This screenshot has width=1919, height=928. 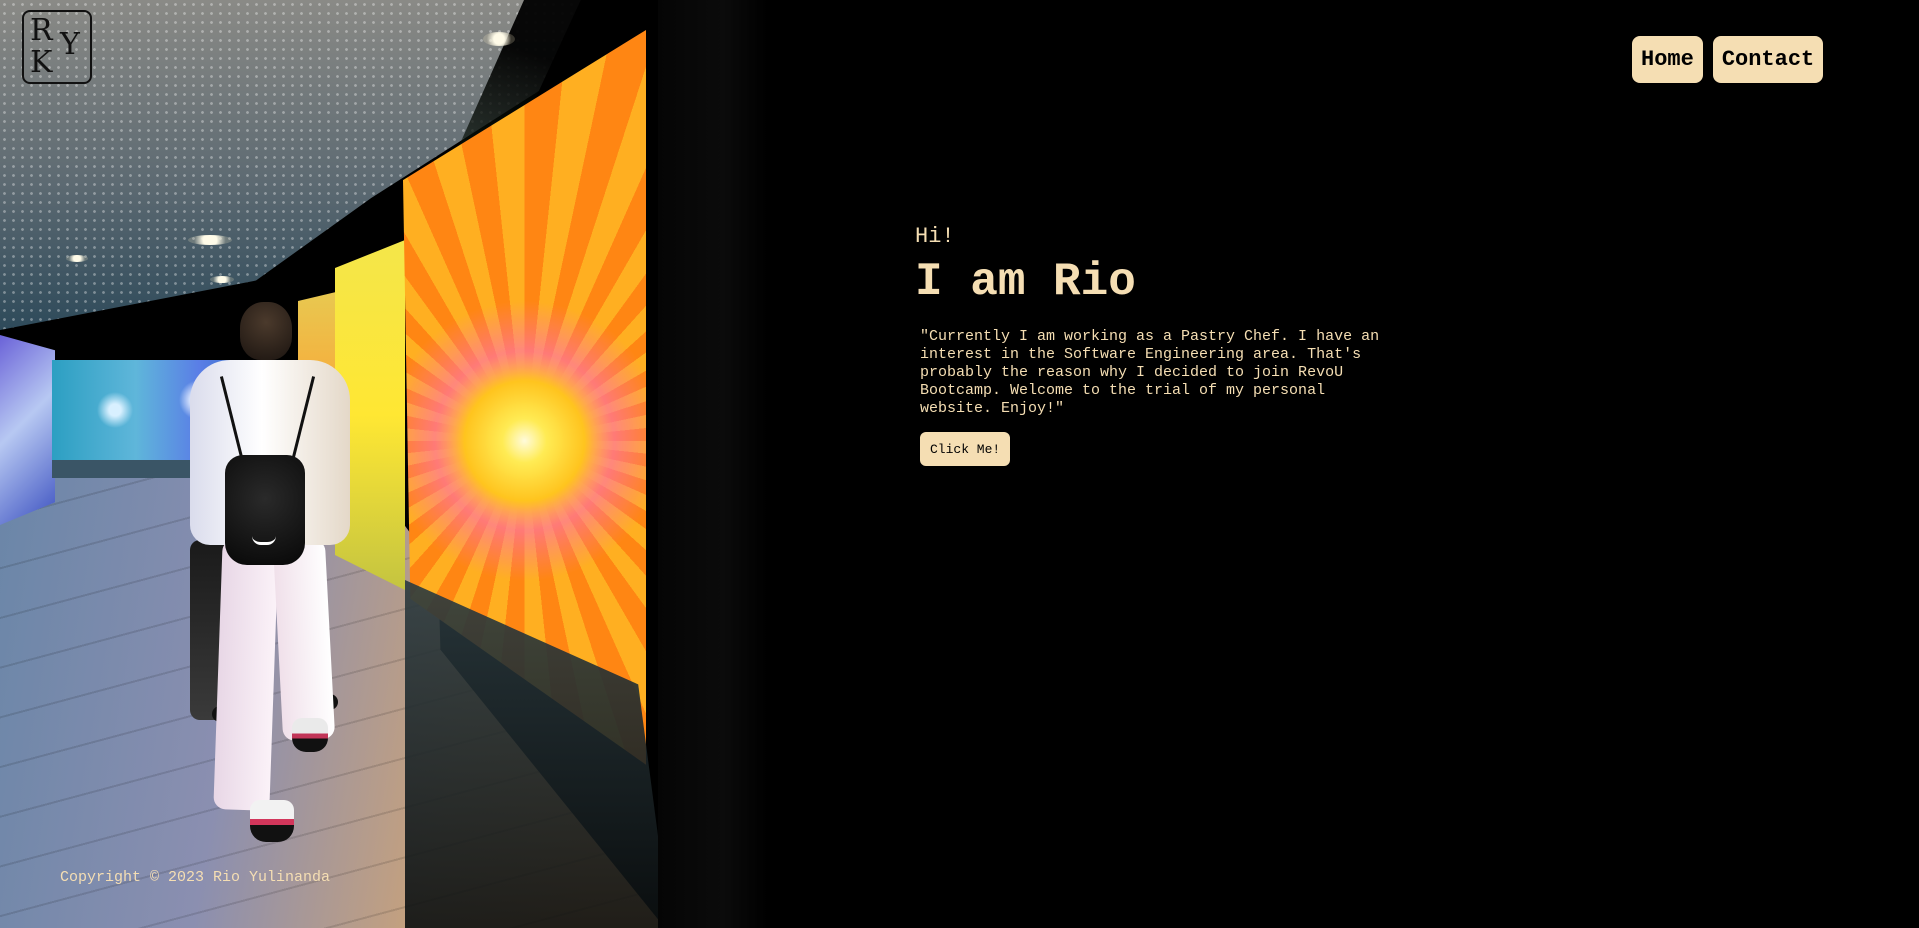 I want to click on photo-edge-fade, so click(x=713, y=464).